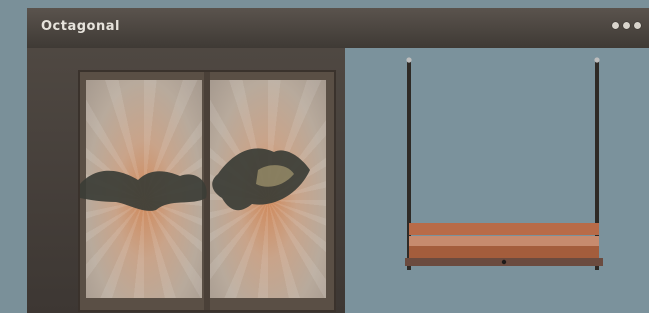 Image resolution: width=649 pixels, height=313 pixels. What do you see at coordinates (504, 262) in the screenshot?
I see `swing-center-bolt` at bounding box center [504, 262].